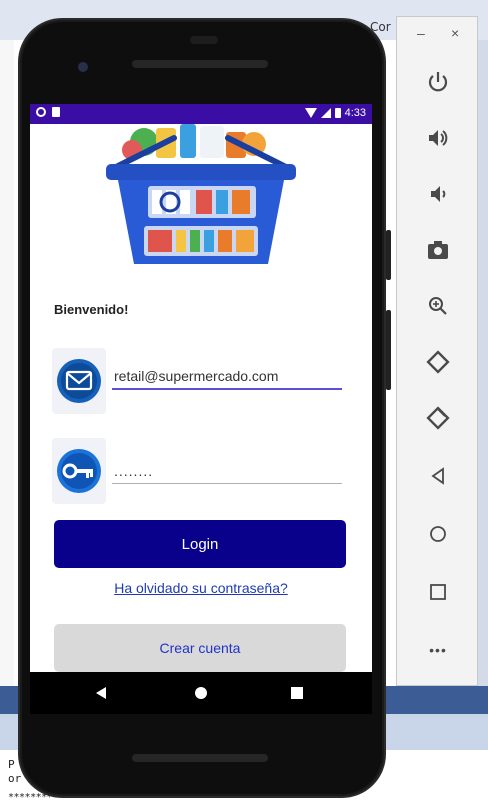  I want to click on power-icon, so click(438, 82).